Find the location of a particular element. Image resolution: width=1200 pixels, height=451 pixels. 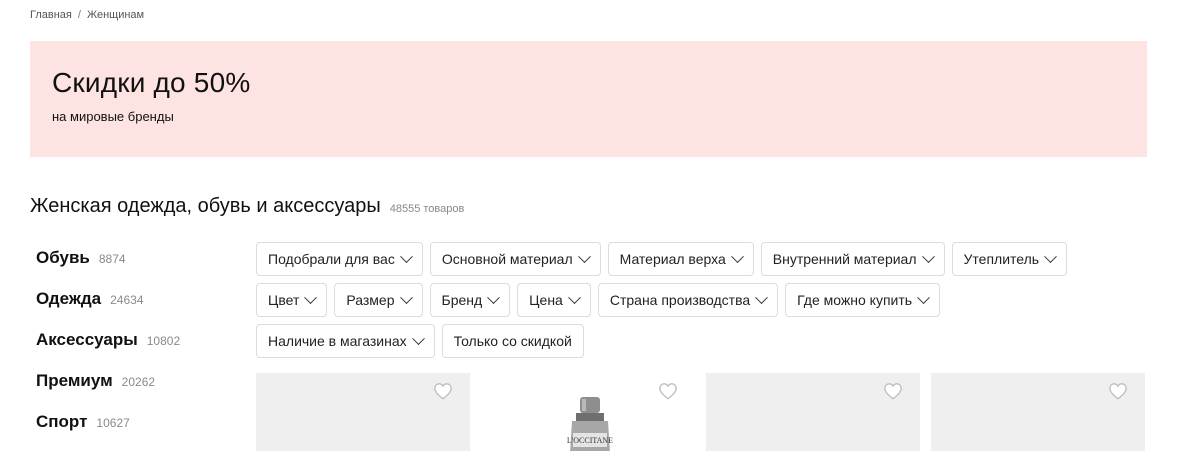

category-name: Обувь is located at coordinates (63, 257).